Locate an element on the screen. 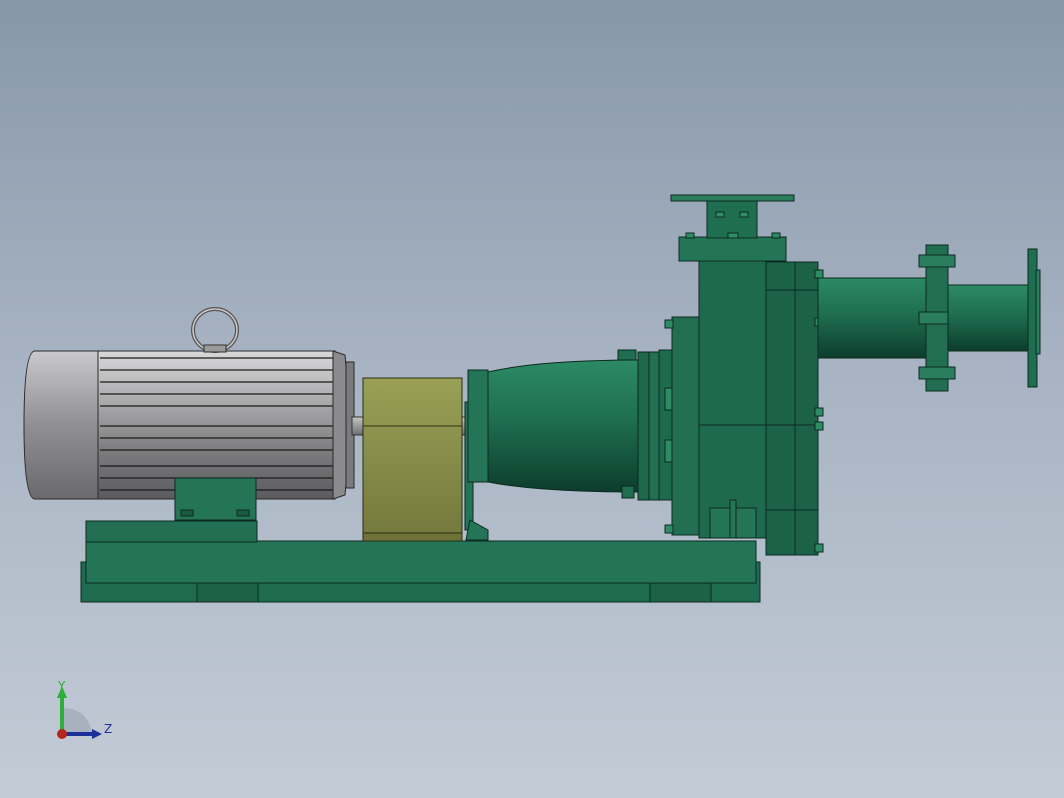  coupling-guard is located at coordinates (412, 459).